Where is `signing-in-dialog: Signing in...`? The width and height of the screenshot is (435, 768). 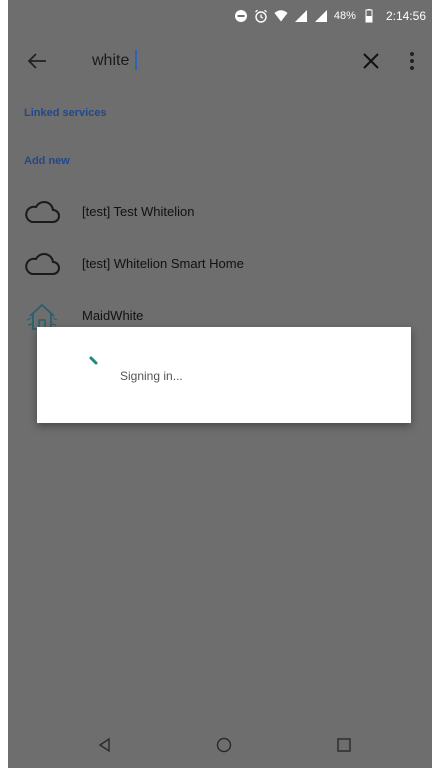 signing-in-dialog: Signing in... is located at coordinates (224, 375).